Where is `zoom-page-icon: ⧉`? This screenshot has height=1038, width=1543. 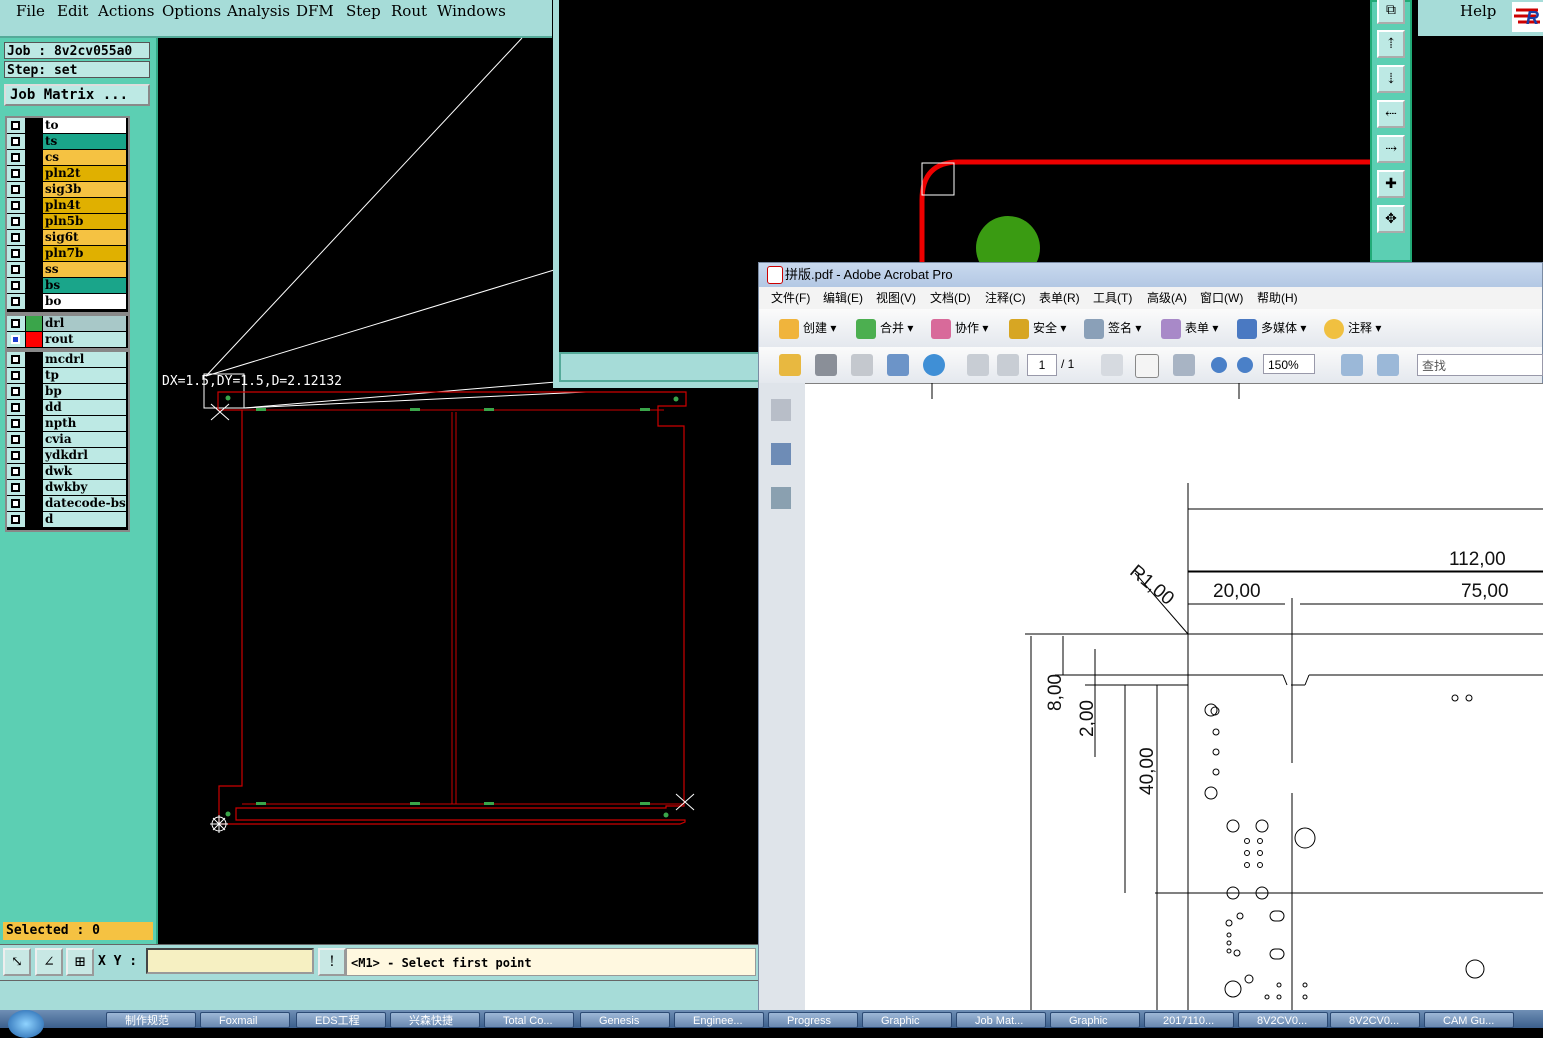
zoom-page-icon: ⧉ is located at coordinates (1391, 12).